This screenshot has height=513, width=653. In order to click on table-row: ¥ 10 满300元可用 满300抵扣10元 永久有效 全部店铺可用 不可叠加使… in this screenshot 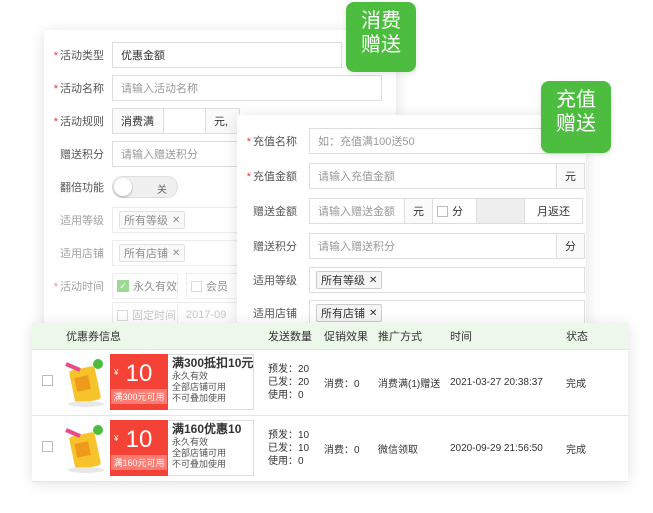, I will do `click(330, 382)`.